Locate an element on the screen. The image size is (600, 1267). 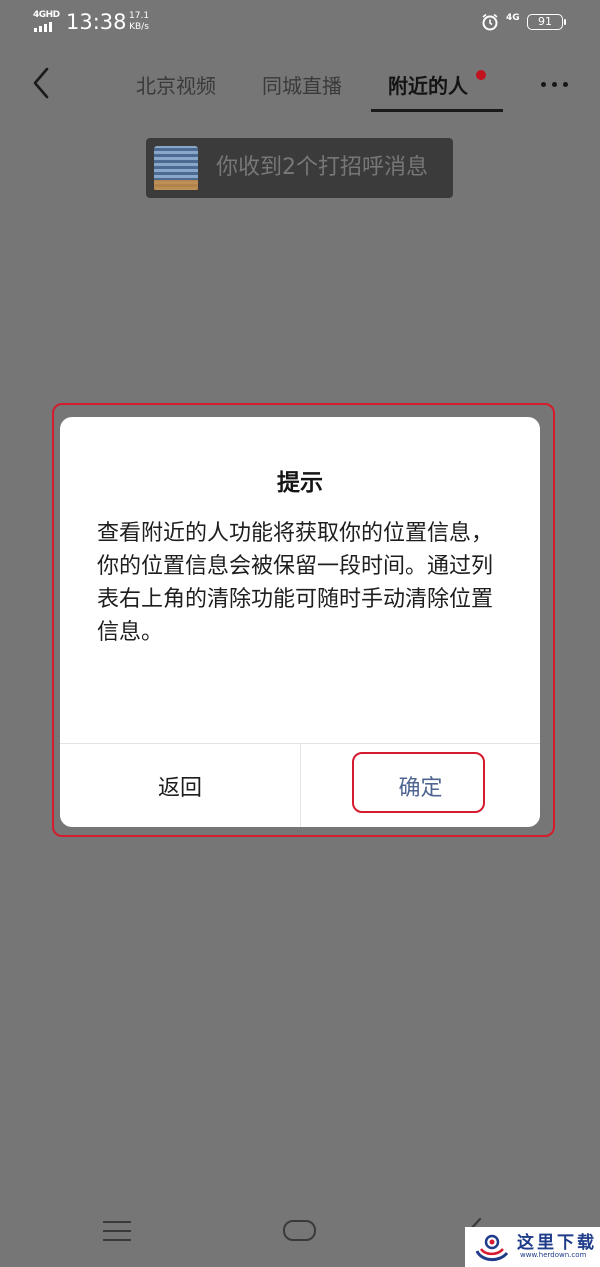
battery-icon: 91 is located at coordinates (546, 22).